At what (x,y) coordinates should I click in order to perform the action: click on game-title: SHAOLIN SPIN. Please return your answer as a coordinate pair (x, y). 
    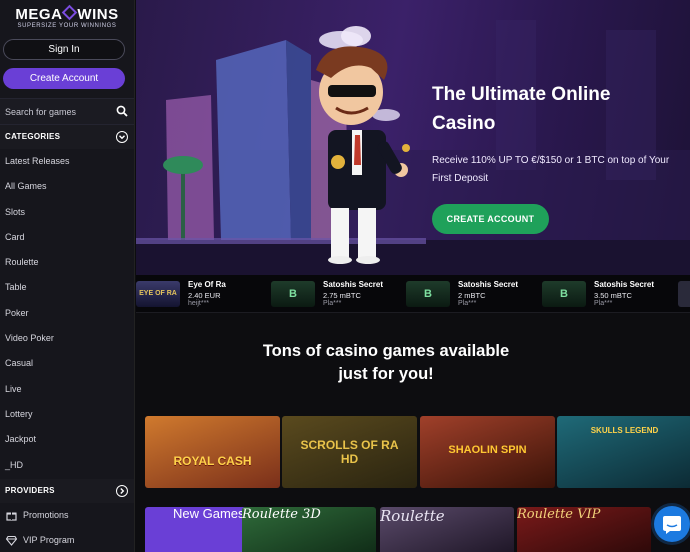
    Looking at the image, I should click on (487, 450).